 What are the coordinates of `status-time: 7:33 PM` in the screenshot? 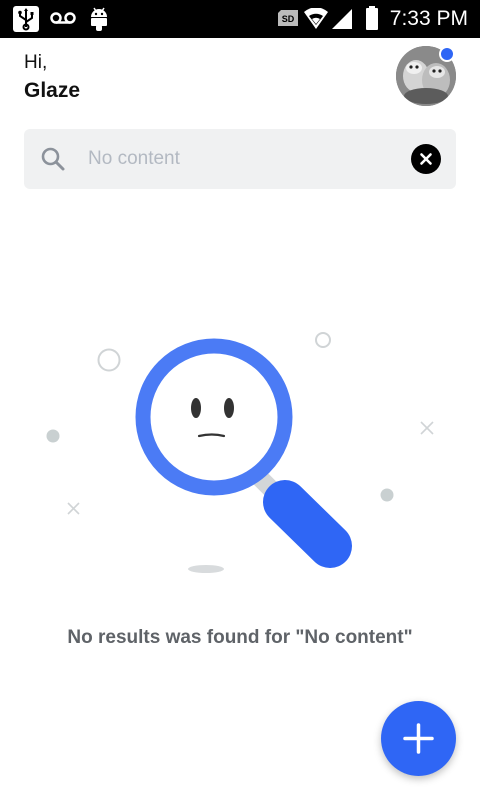 It's located at (428, 18).